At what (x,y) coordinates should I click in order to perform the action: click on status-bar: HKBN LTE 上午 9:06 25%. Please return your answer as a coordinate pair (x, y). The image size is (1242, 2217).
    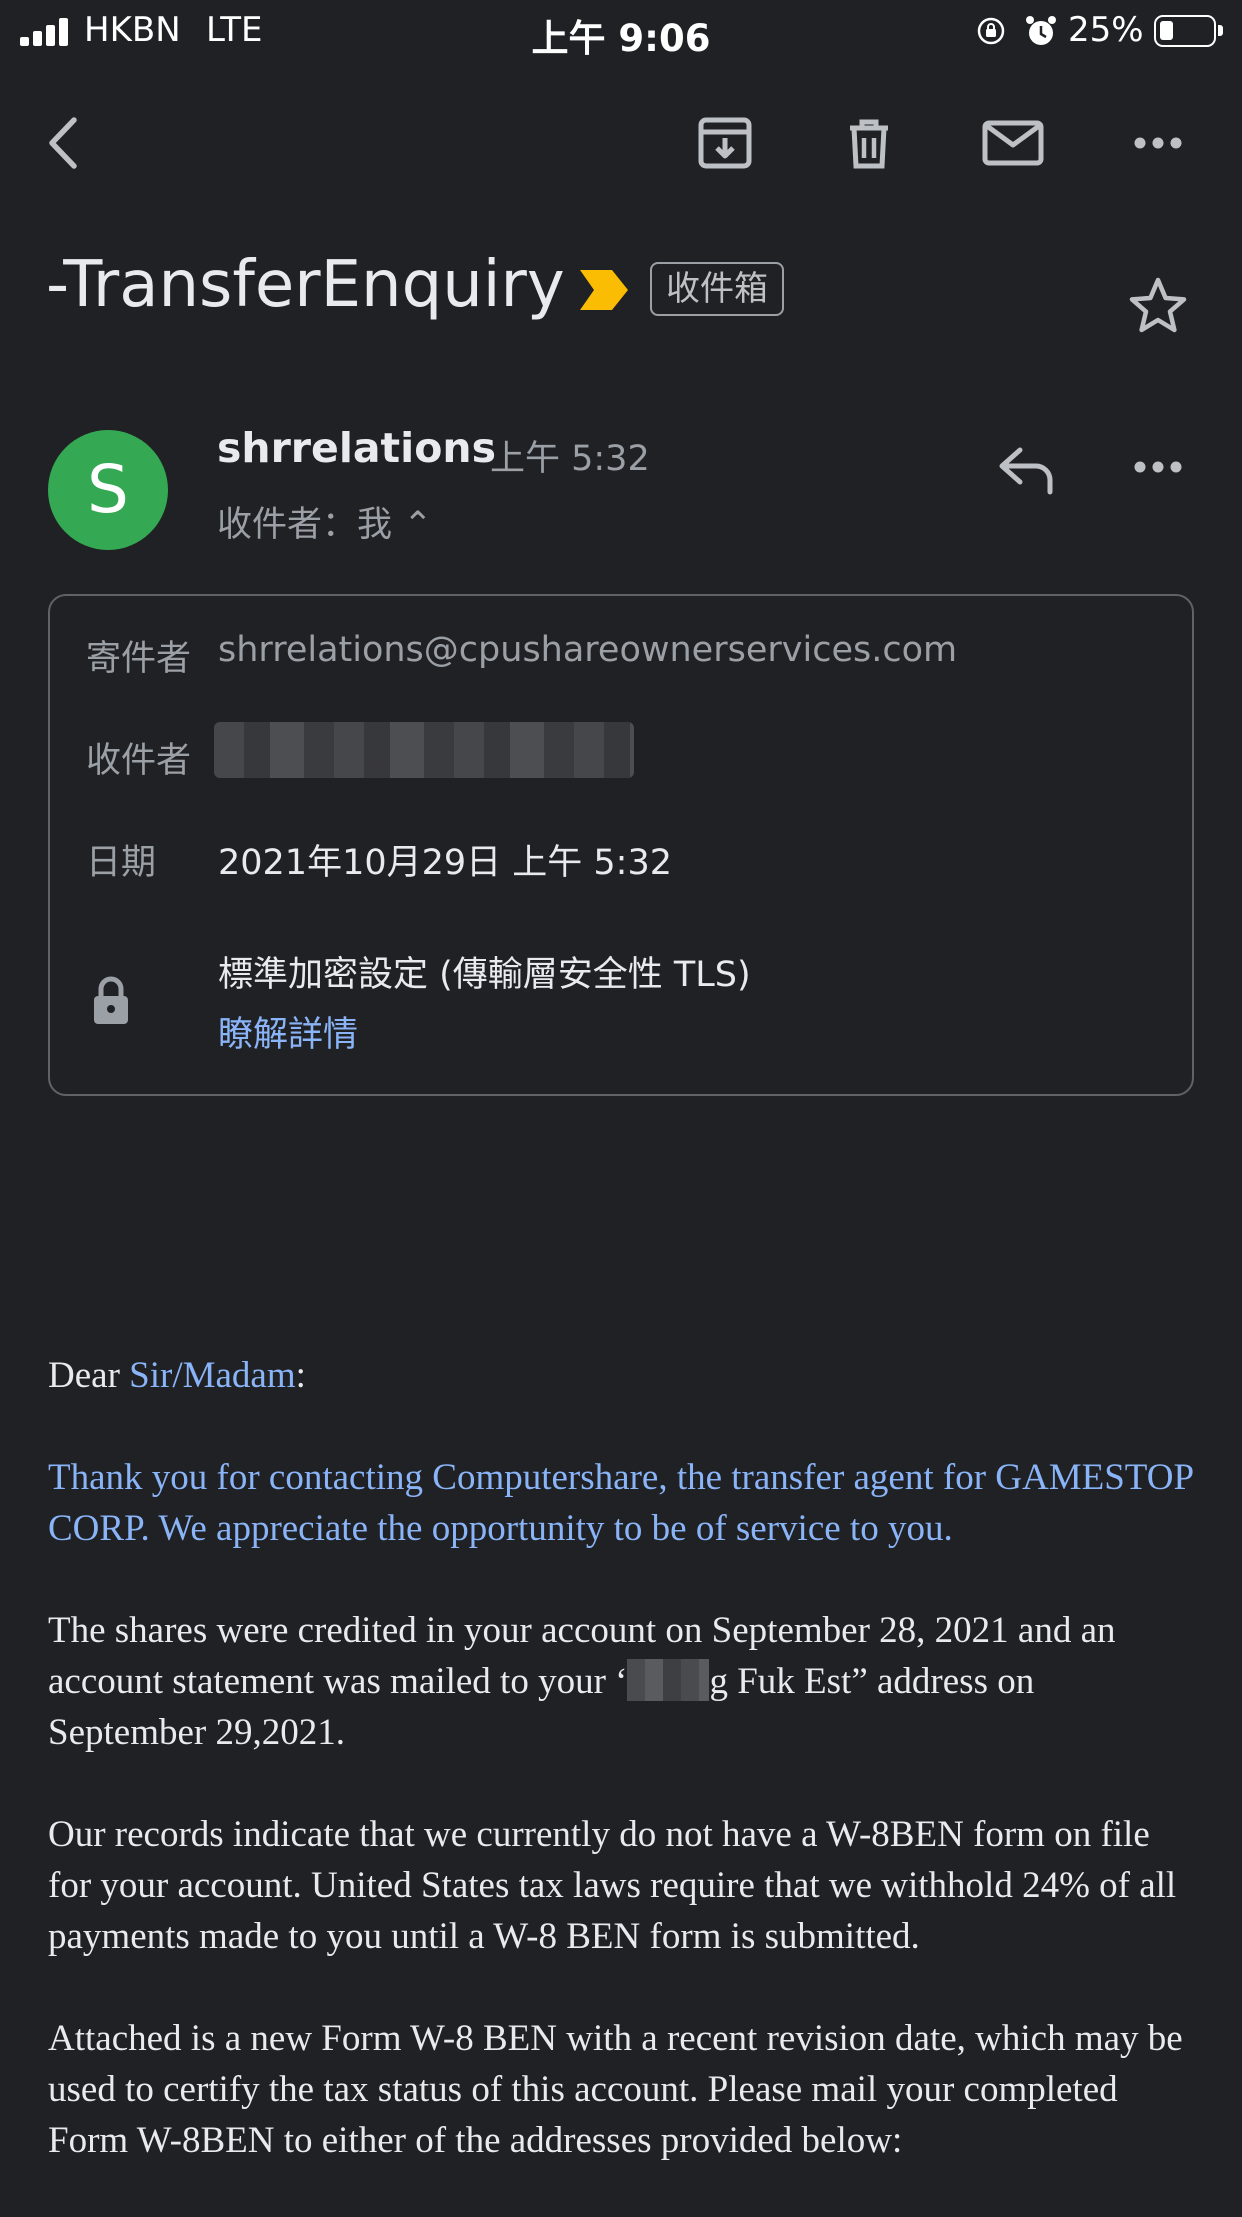
    Looking at the image, I should click on (621, 31).